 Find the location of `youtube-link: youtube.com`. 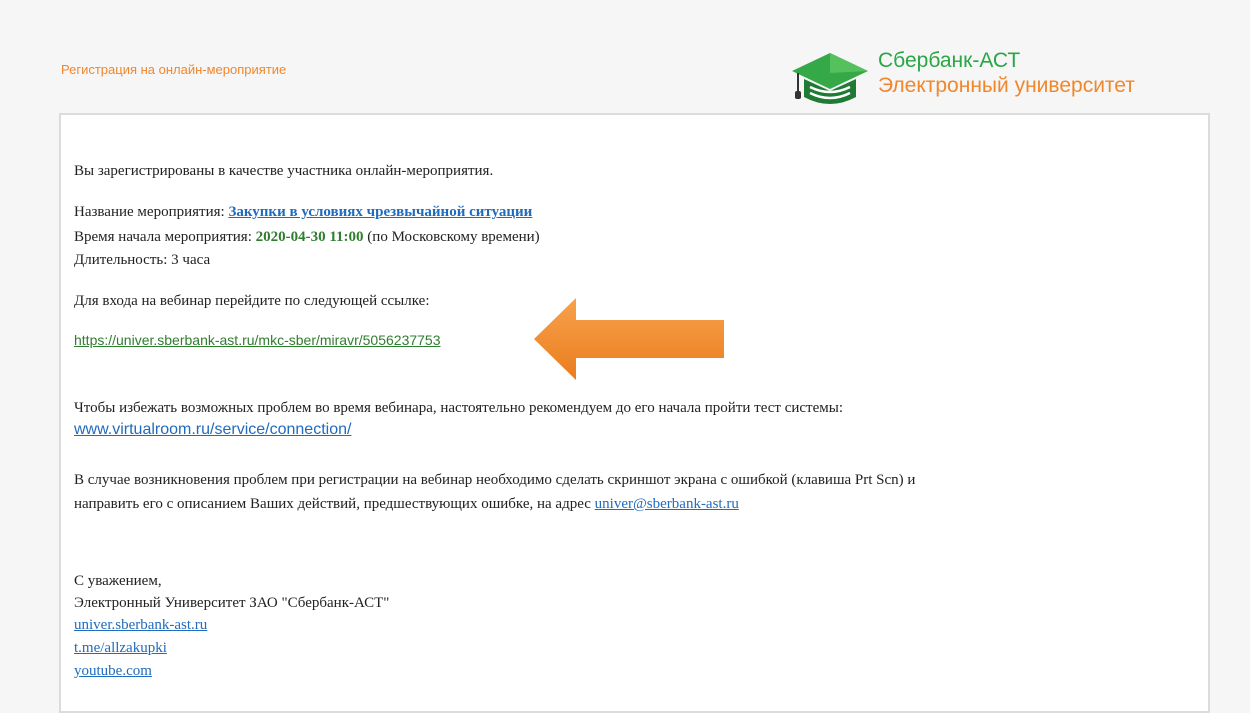

youtube-link: youtube.com is located at coordinates (113, 671).